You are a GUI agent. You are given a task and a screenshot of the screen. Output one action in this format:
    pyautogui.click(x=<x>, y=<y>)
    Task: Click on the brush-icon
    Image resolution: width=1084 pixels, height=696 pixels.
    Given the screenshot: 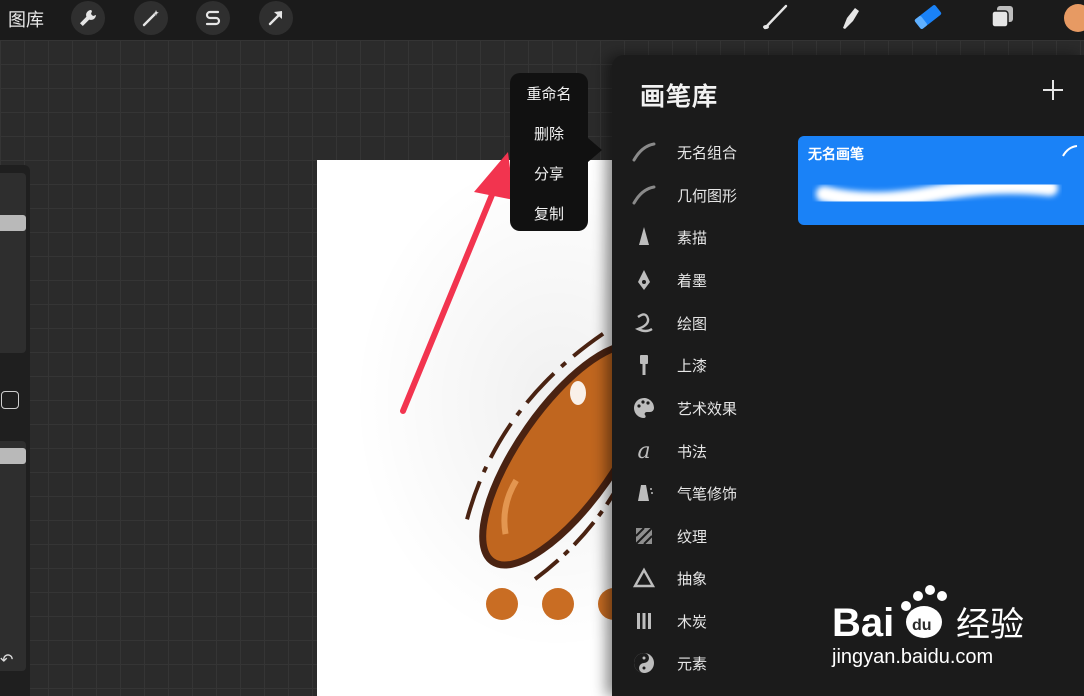 What is the action you would take?
    pyautogui.click(x=775, y=17)
    